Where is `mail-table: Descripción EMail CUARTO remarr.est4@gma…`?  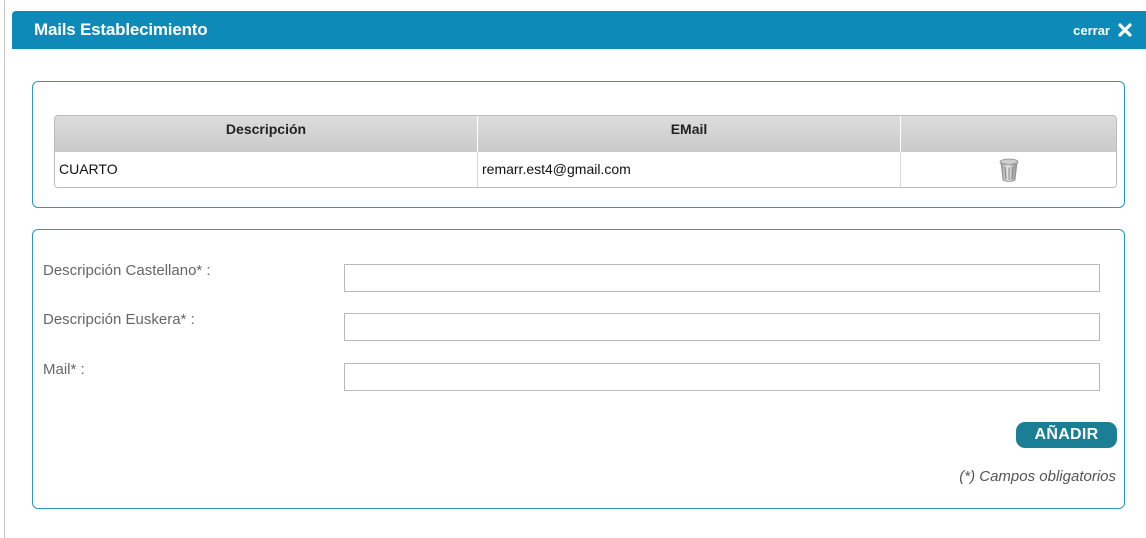 mail-table: Descripción EMail CUARTO remarr.est4@gma… is located at coordinates (585, 151).